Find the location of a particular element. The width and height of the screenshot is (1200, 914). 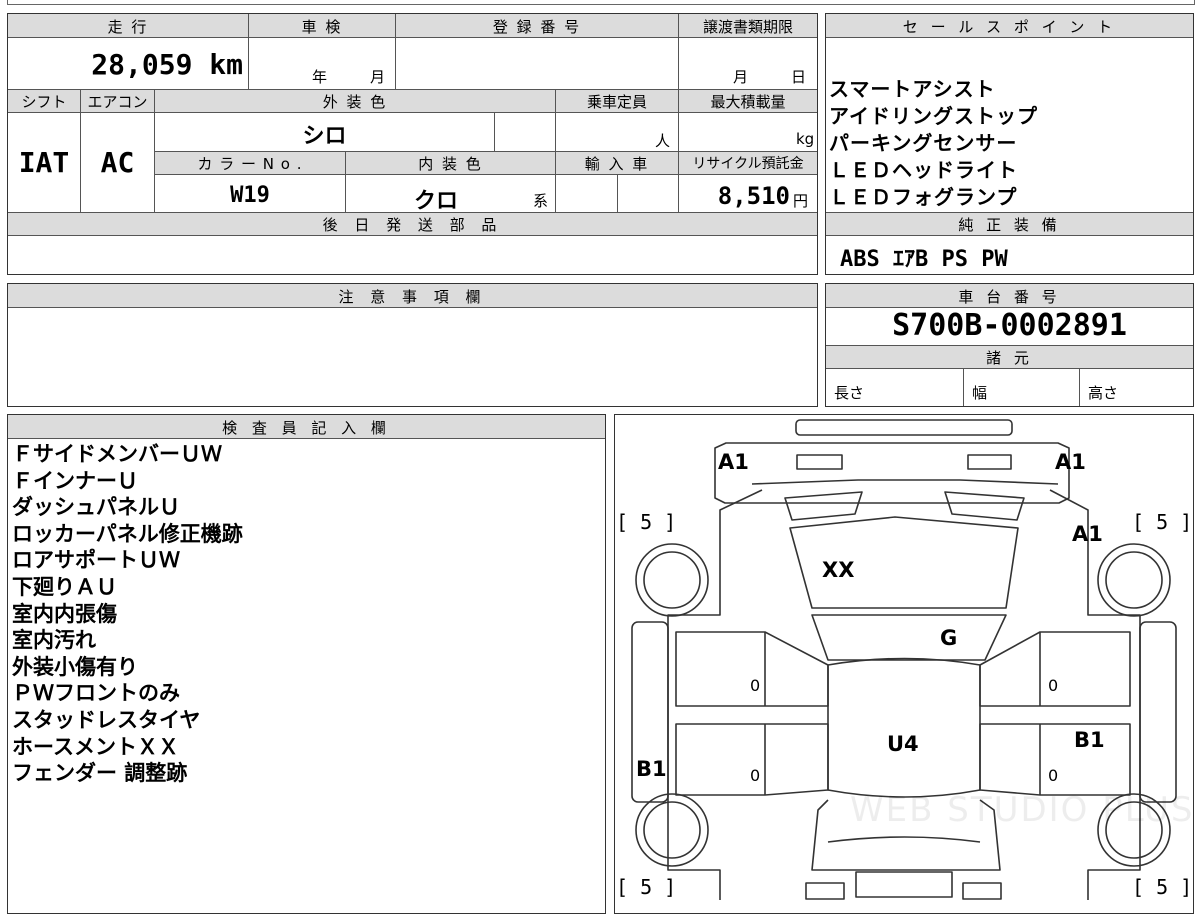

capacity-unit: 人 is located at coordinates (663, 141).